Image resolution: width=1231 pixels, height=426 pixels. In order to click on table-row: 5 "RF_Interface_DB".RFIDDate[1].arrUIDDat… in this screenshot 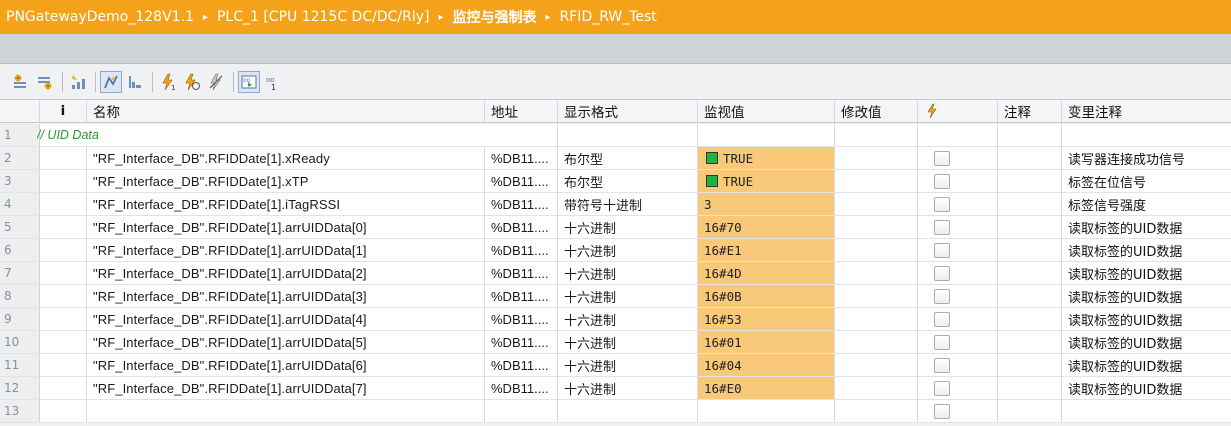, I will do `click(615, 227)`.